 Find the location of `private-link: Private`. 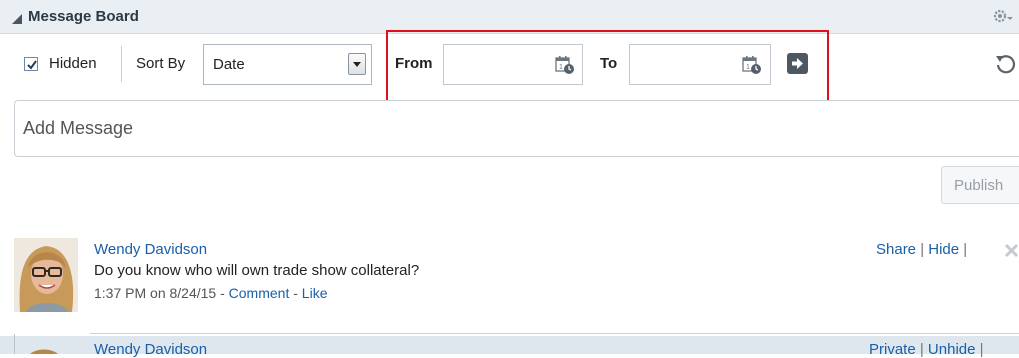

private-link: Private is located at coordinates (892, 349).